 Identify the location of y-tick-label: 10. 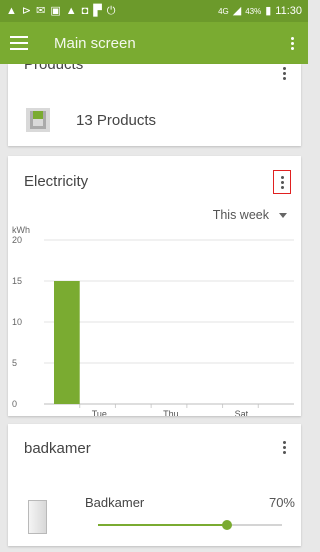
(17, 322).